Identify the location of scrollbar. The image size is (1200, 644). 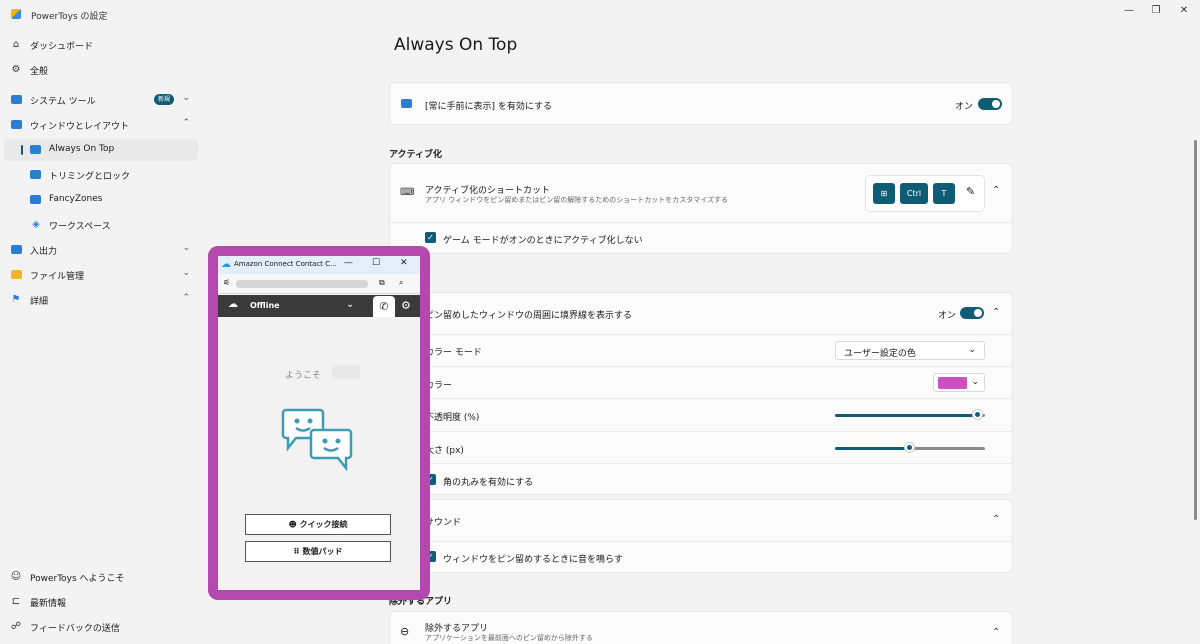
(1195, 330).